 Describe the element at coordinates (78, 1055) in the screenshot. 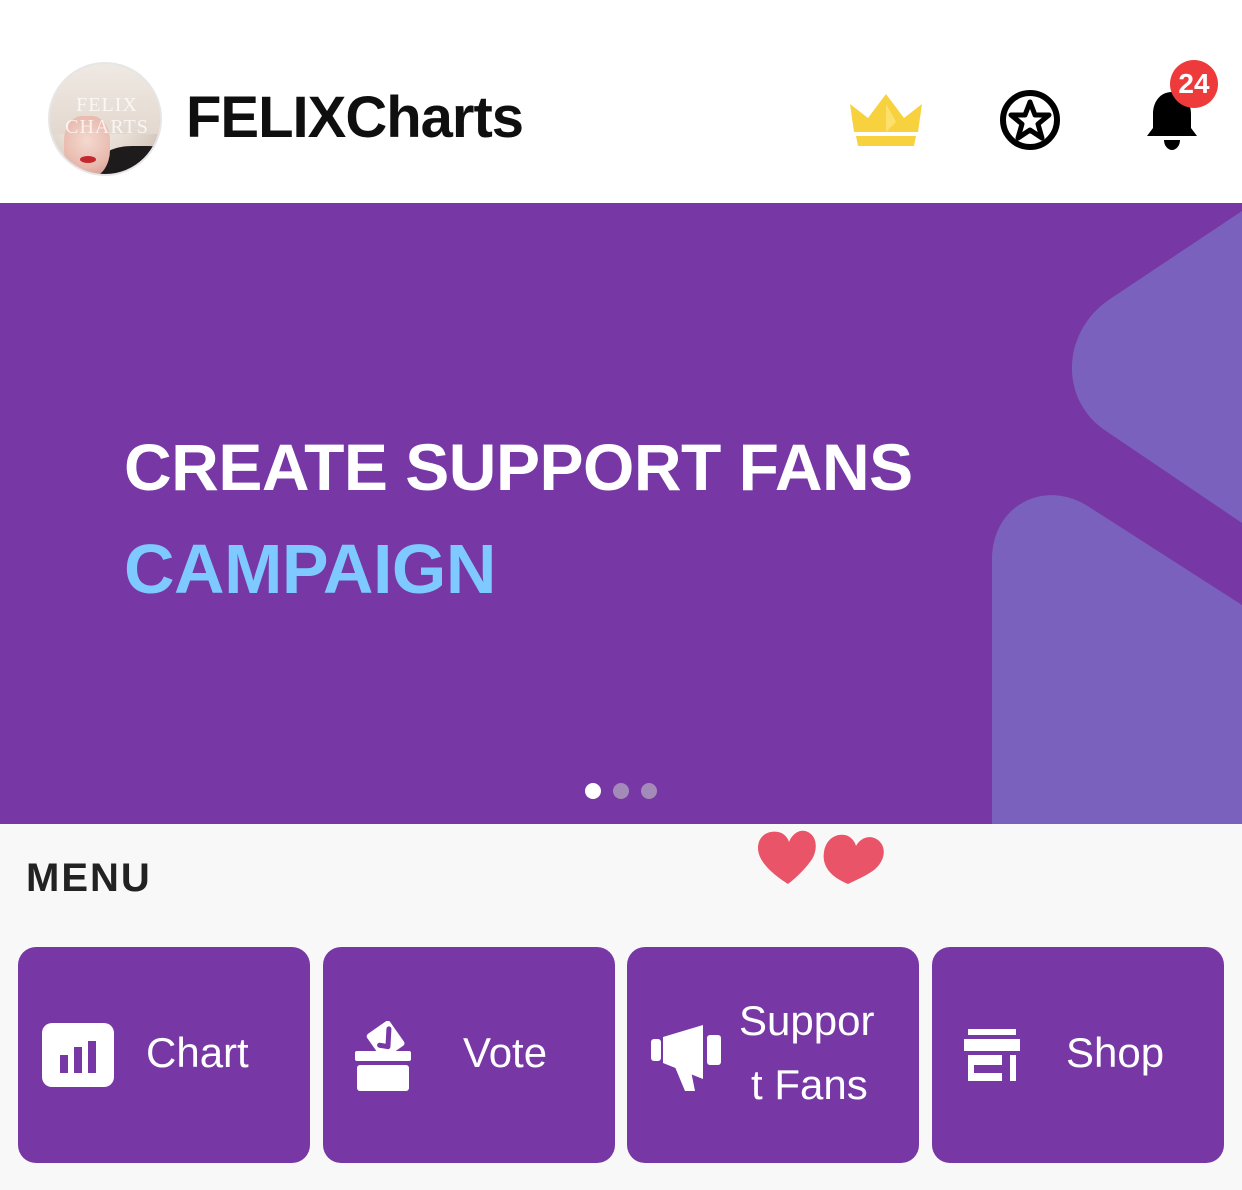

I see `bar-chart-icon` at that location.